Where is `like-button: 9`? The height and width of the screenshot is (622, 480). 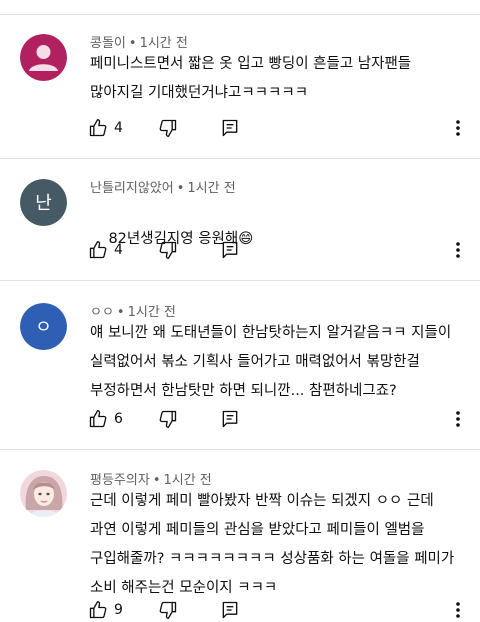 like-button: 9 is located at coordinates (105, 610).